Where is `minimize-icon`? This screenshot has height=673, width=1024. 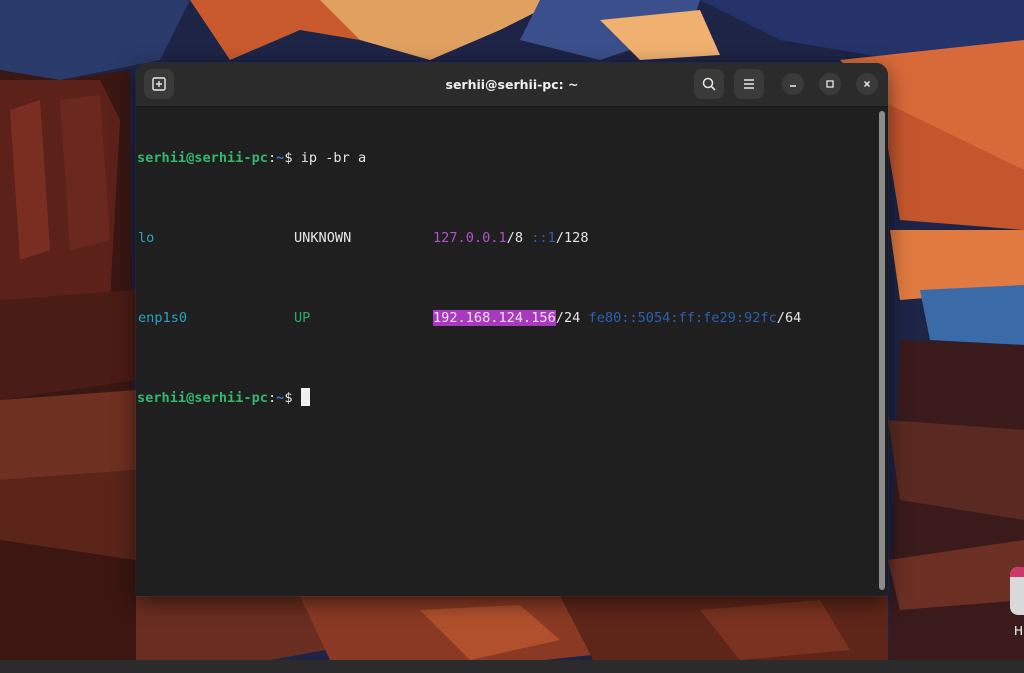 minimize-icon is located at coordinates (793, 86).